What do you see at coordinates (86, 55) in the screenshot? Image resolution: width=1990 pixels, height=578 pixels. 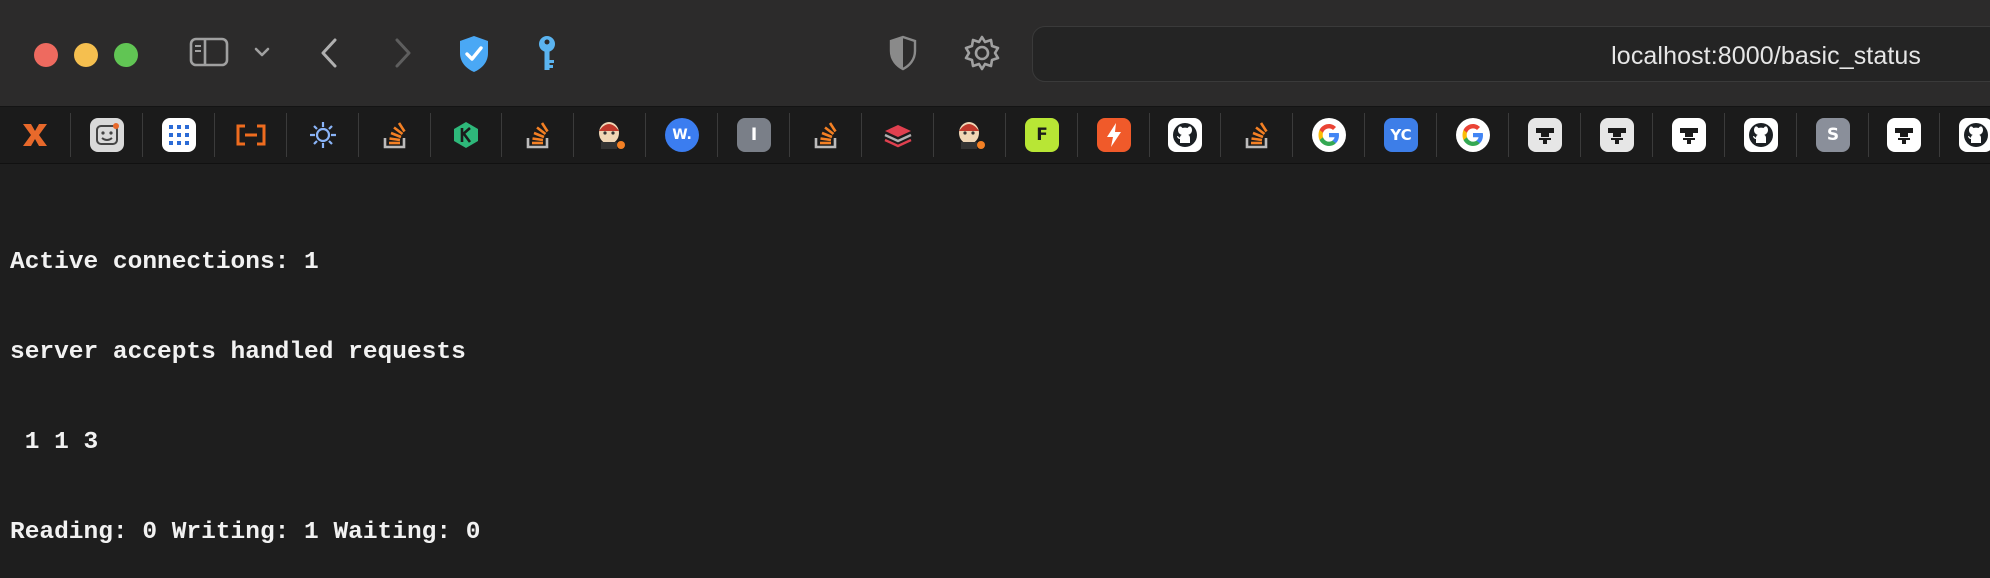 I see `minimize-window-button` at bounding box center [86, 55].